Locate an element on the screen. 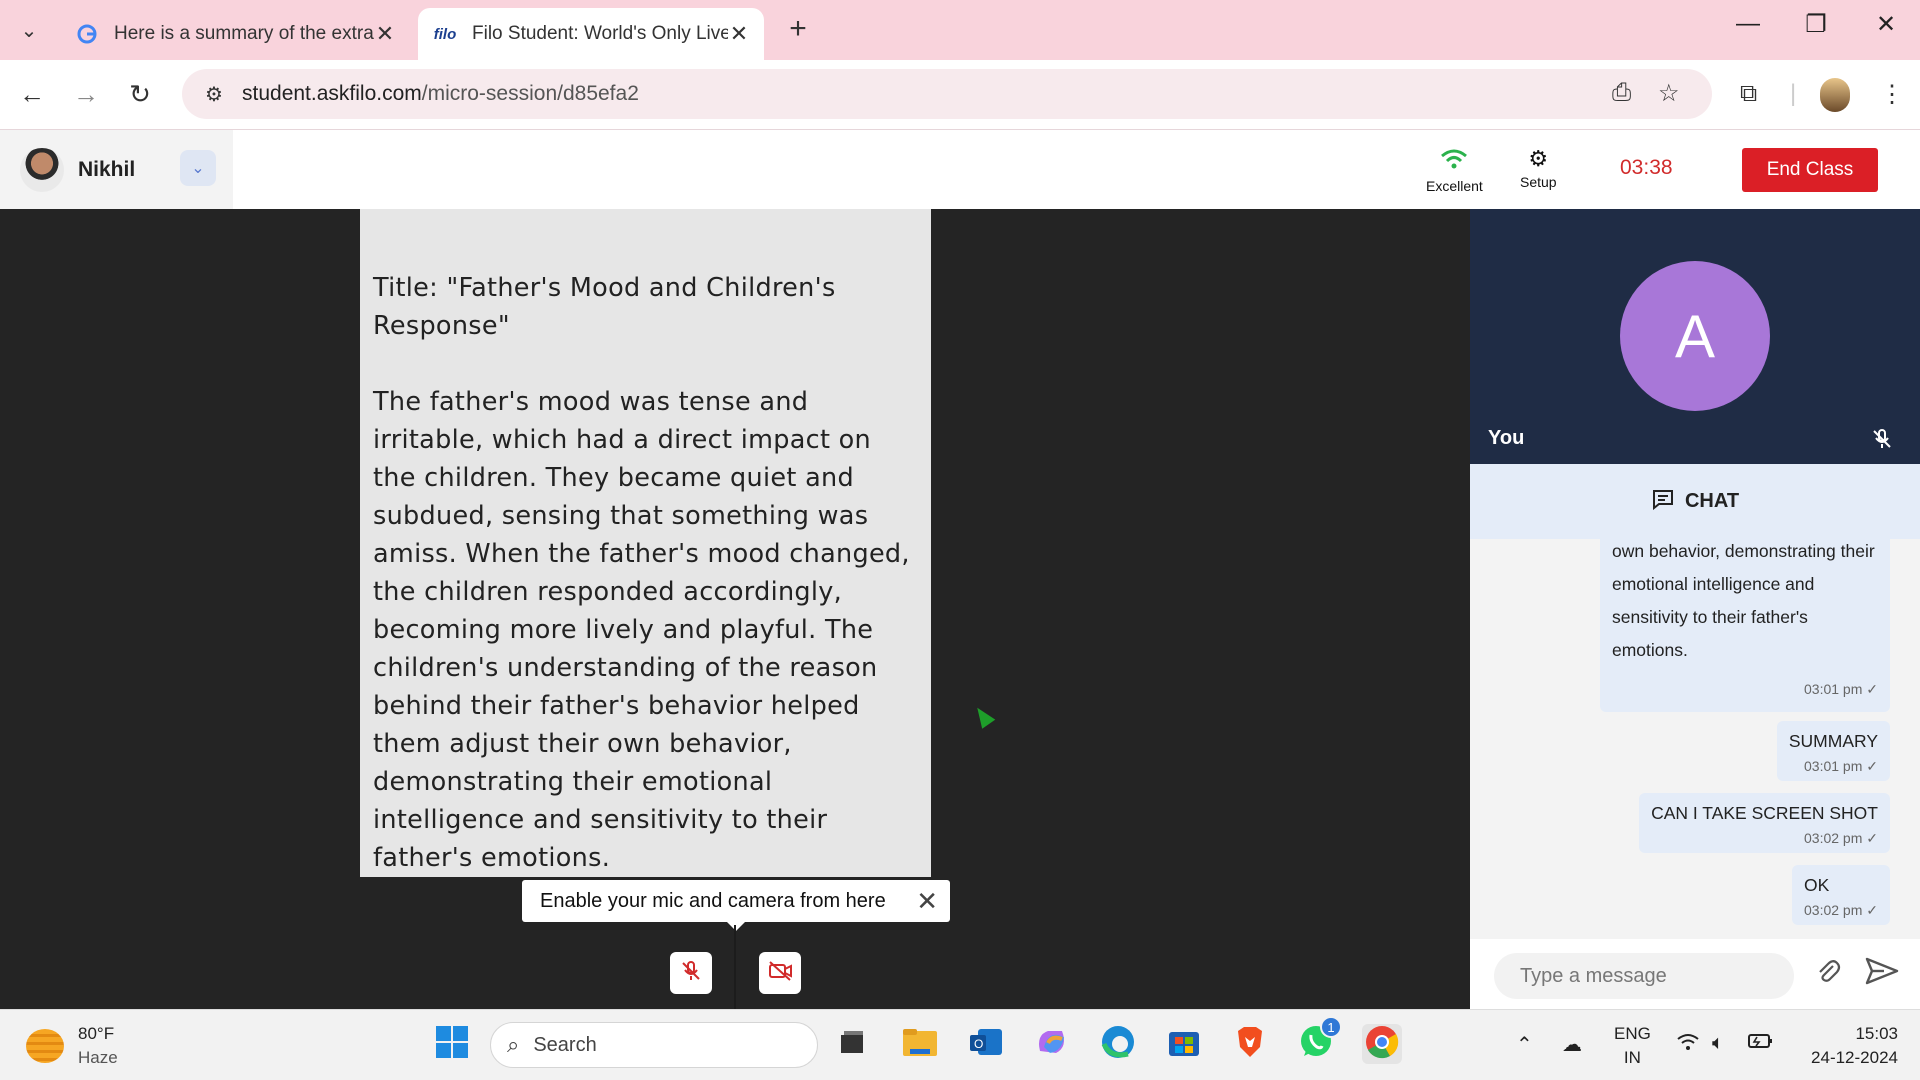  mic-toggle-button is located at coordinates (691, 973).